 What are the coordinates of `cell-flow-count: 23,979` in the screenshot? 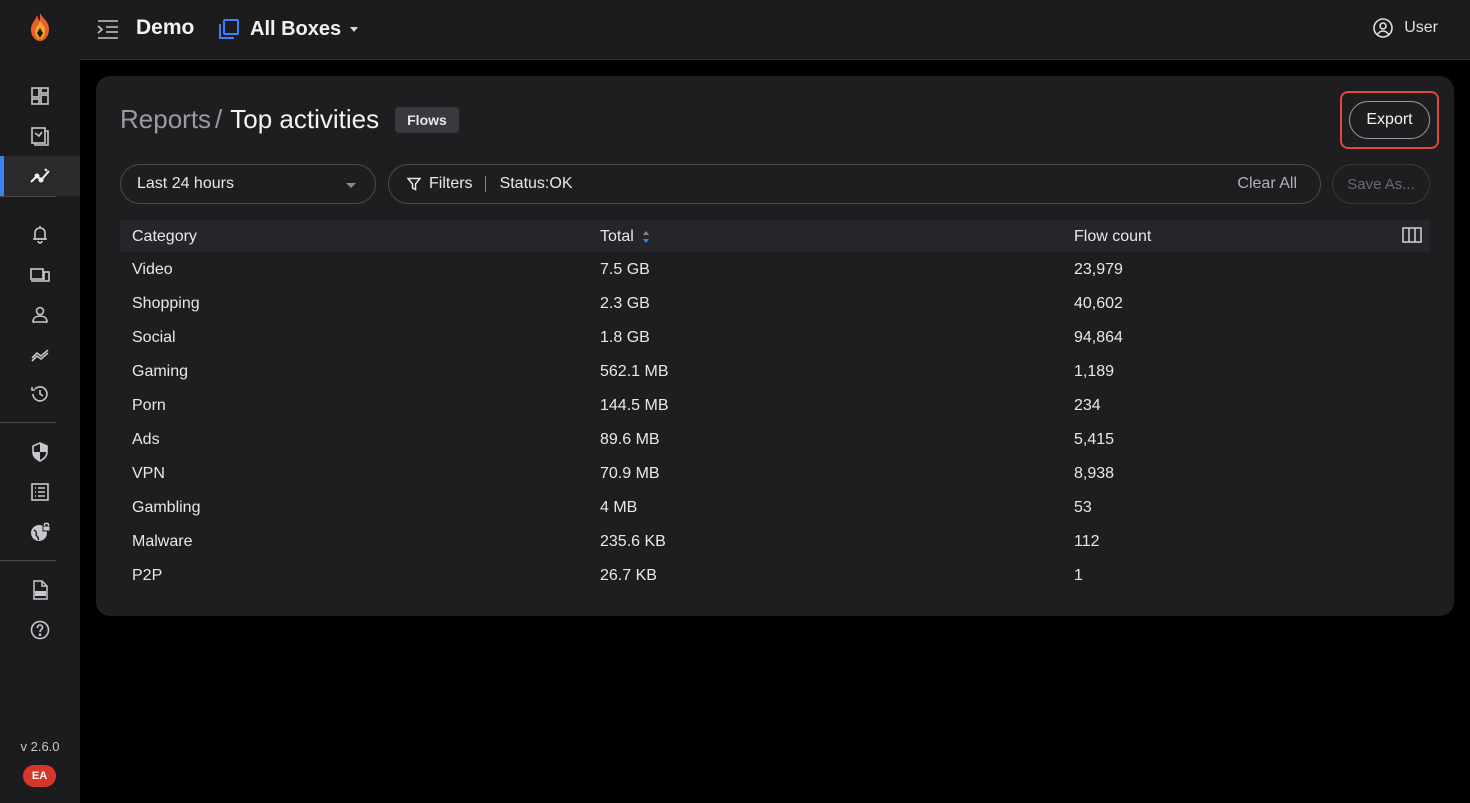 It's located at (1098, 269).